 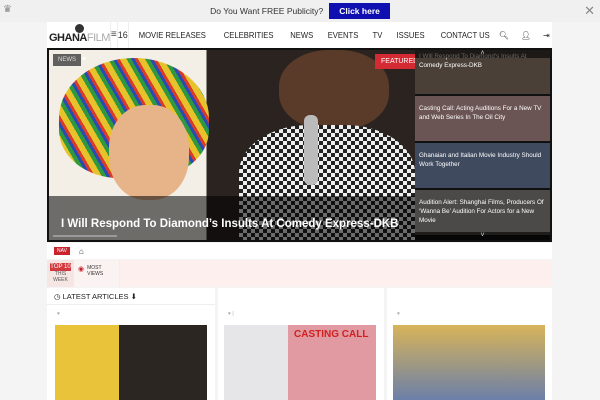 I want to click on clock-icon: ◷, so click(x=57, y=296).